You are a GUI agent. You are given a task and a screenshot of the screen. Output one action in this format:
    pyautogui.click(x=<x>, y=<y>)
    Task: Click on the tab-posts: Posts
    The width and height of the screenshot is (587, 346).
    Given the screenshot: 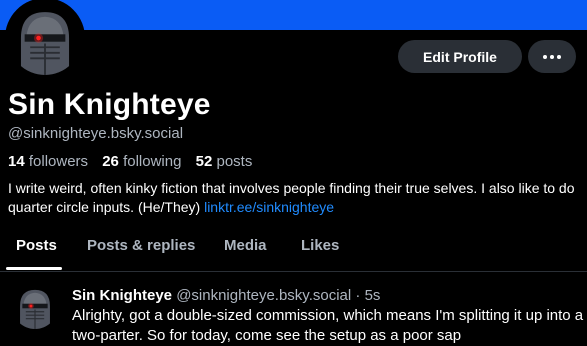 What is the action you would take?
    pyautogui.click(x=36, y=245)
    